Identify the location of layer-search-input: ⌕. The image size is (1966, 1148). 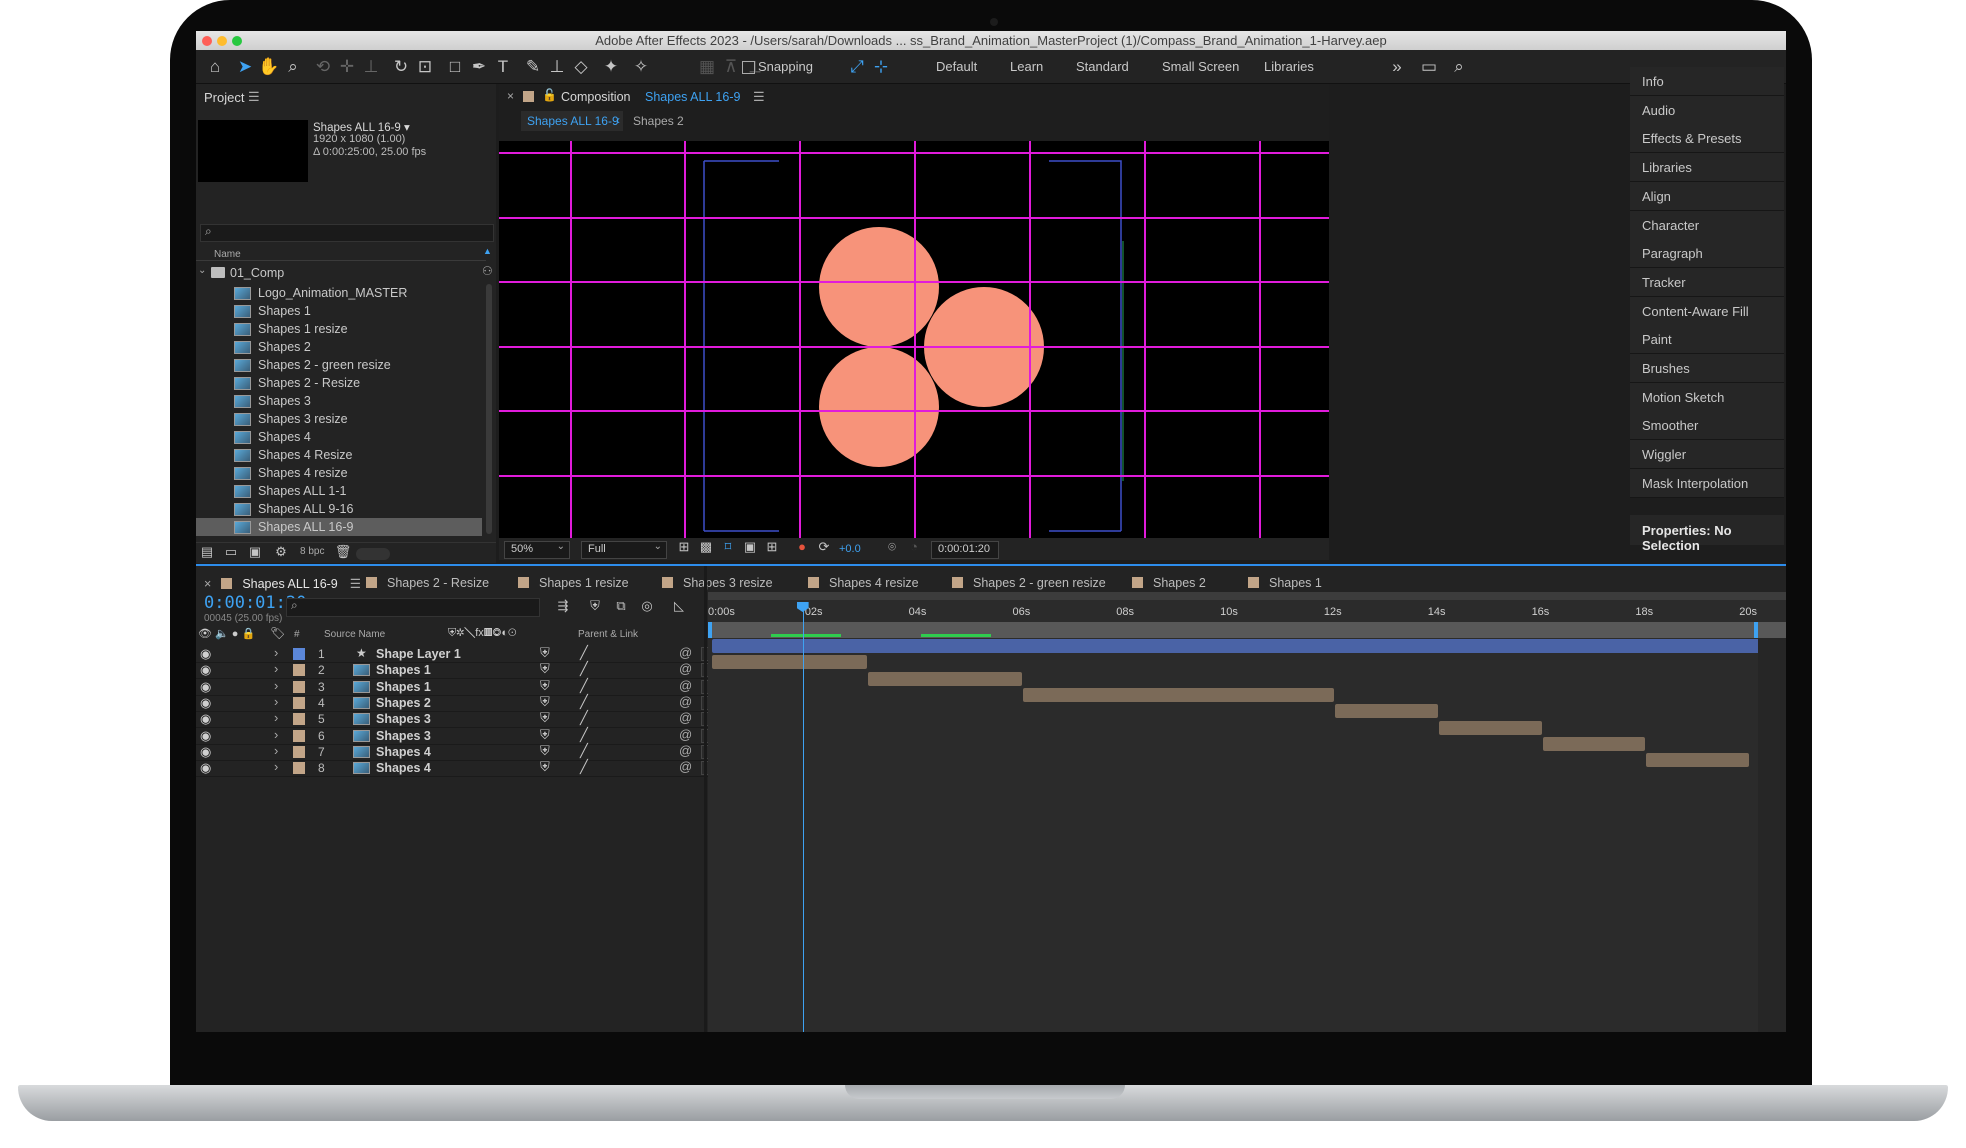
(413, 607).